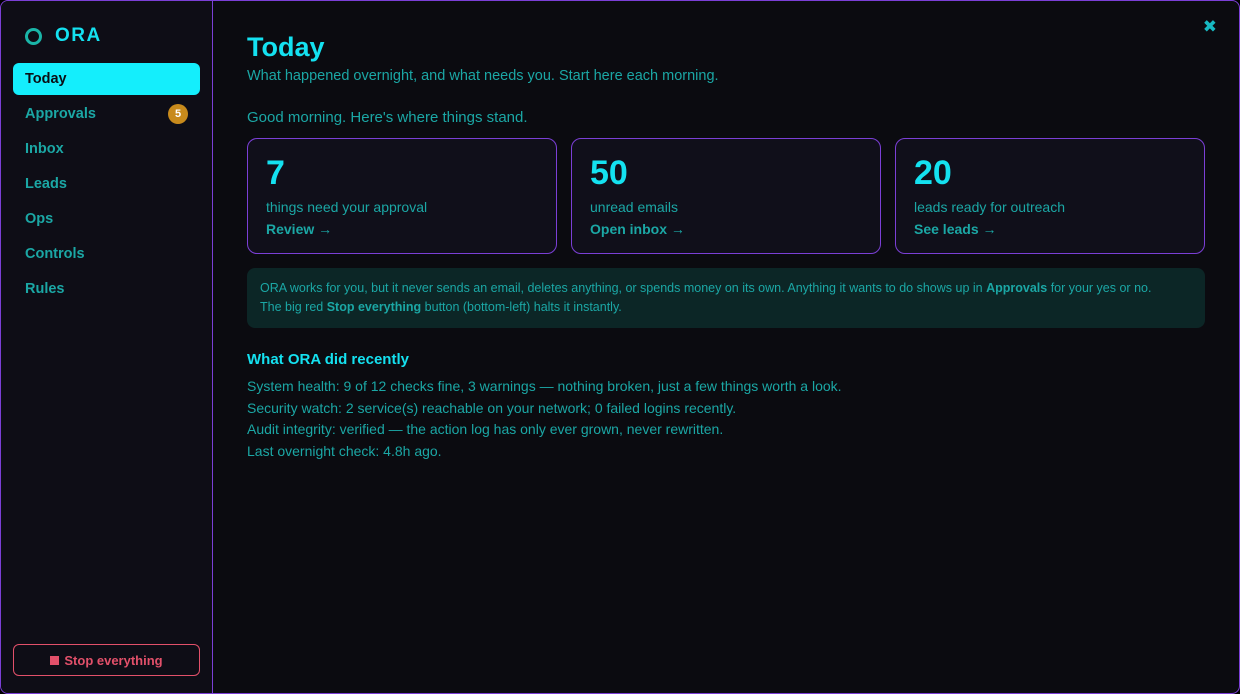 The image size is (1240, 694). Describe the element at coordinates (286, 47) in the screenshot. I see `page-title: Today` at that location.